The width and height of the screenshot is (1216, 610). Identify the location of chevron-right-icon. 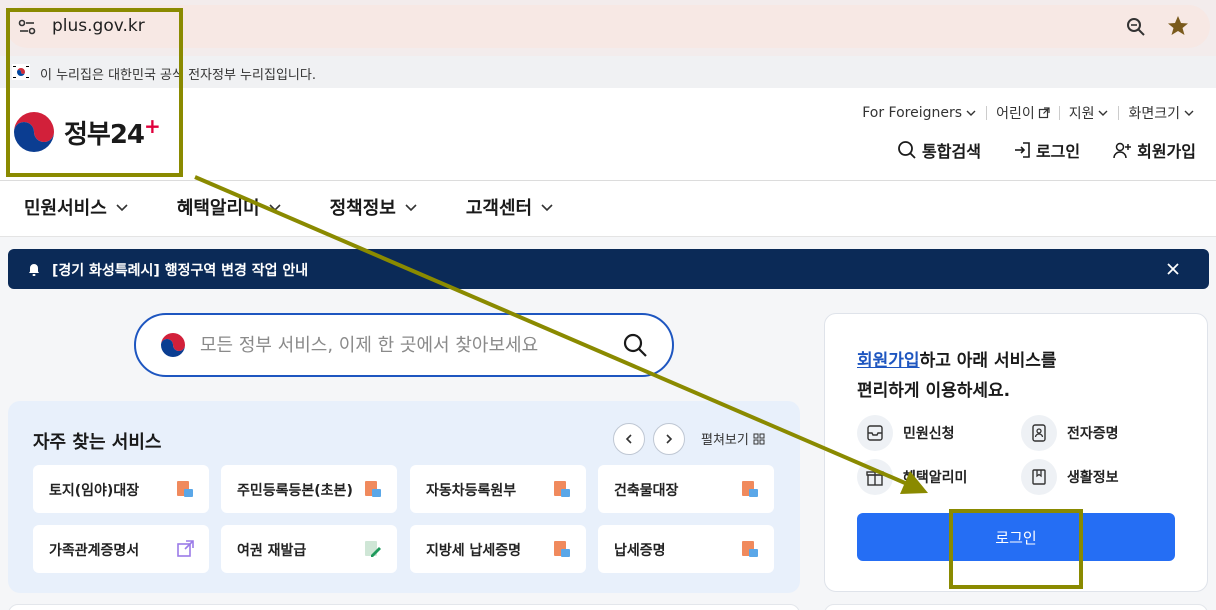
(669, 439).